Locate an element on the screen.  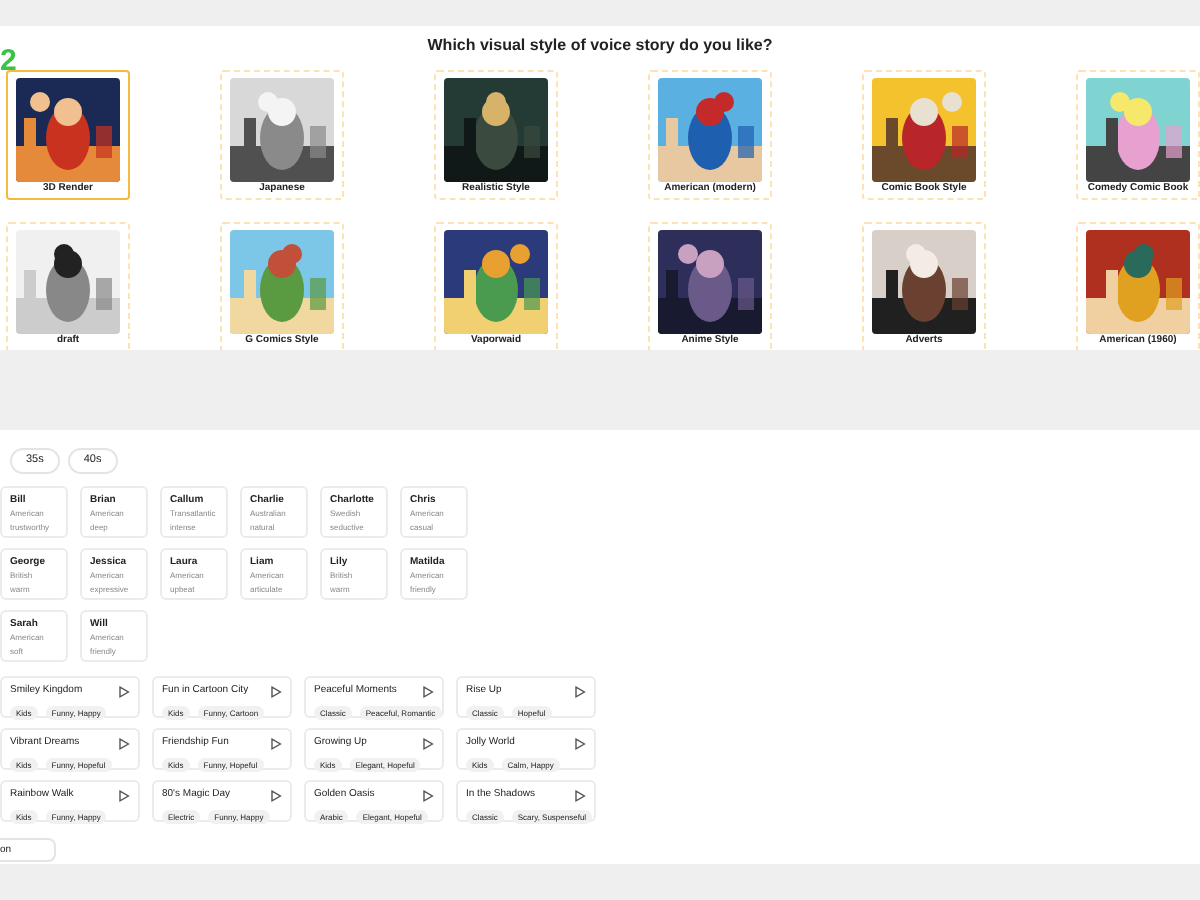
step-number: 2 is located at coordinates (8, 61).